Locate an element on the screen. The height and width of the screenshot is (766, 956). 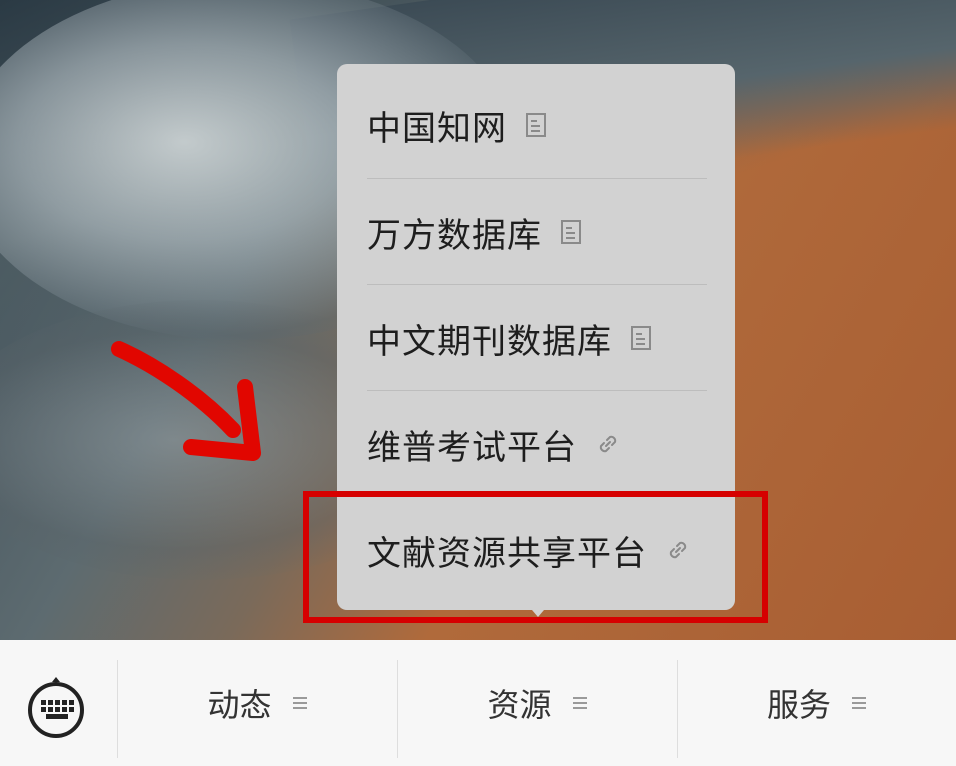
menu-item-vip-exam: 维普考试平台 is located at coordinates (537, 444).